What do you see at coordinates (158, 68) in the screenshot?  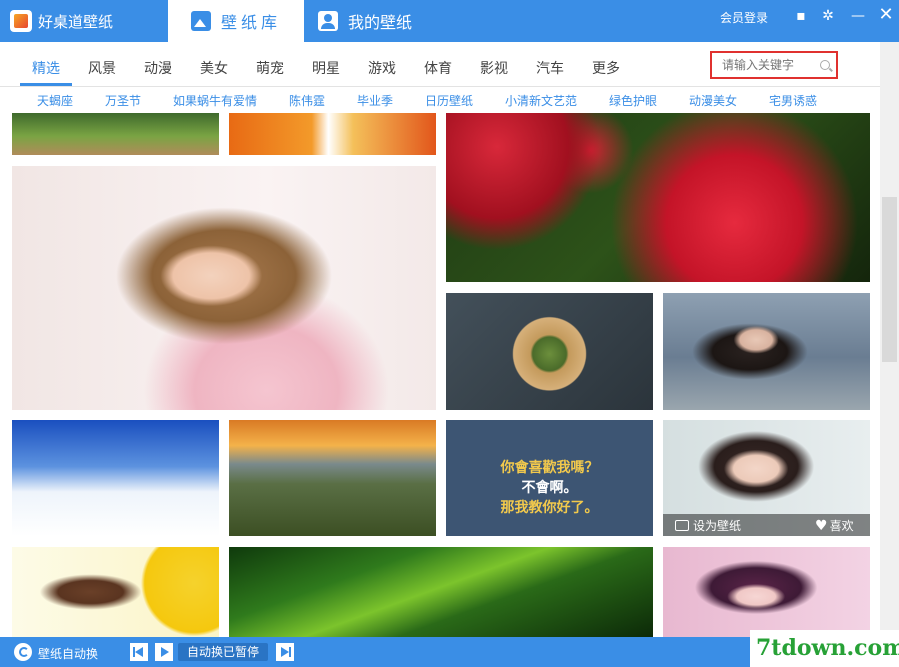 I see `category-anime: 动漫` at bounding box center [158, 68].